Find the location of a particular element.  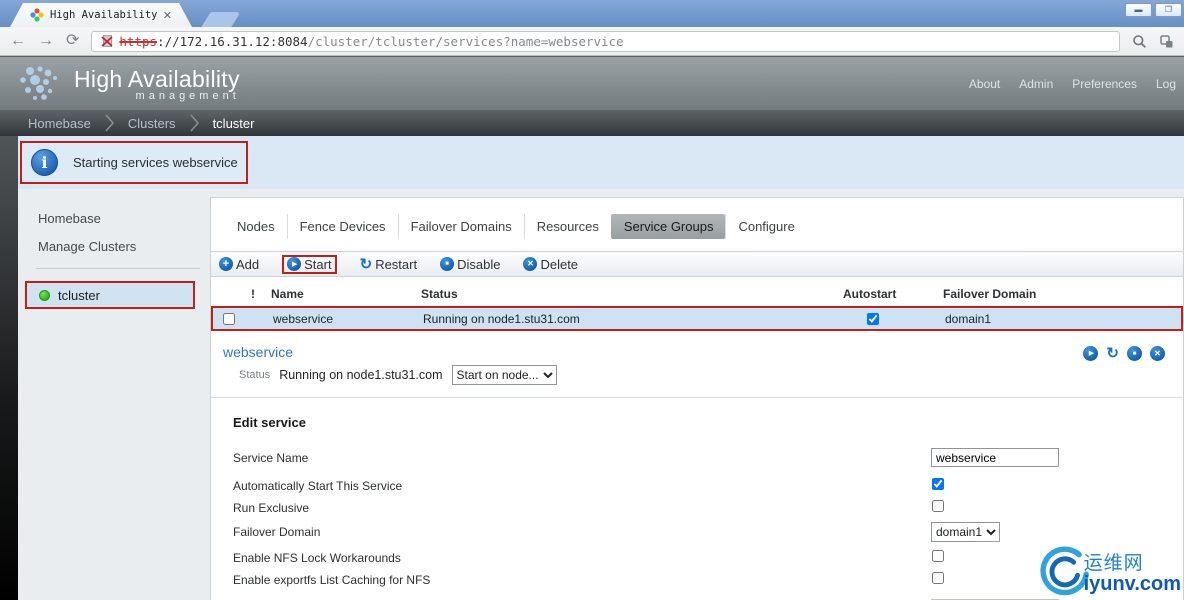

nfs-lock-label: Enable NFS Lock Workarounds is located at coordinates (317, 558).